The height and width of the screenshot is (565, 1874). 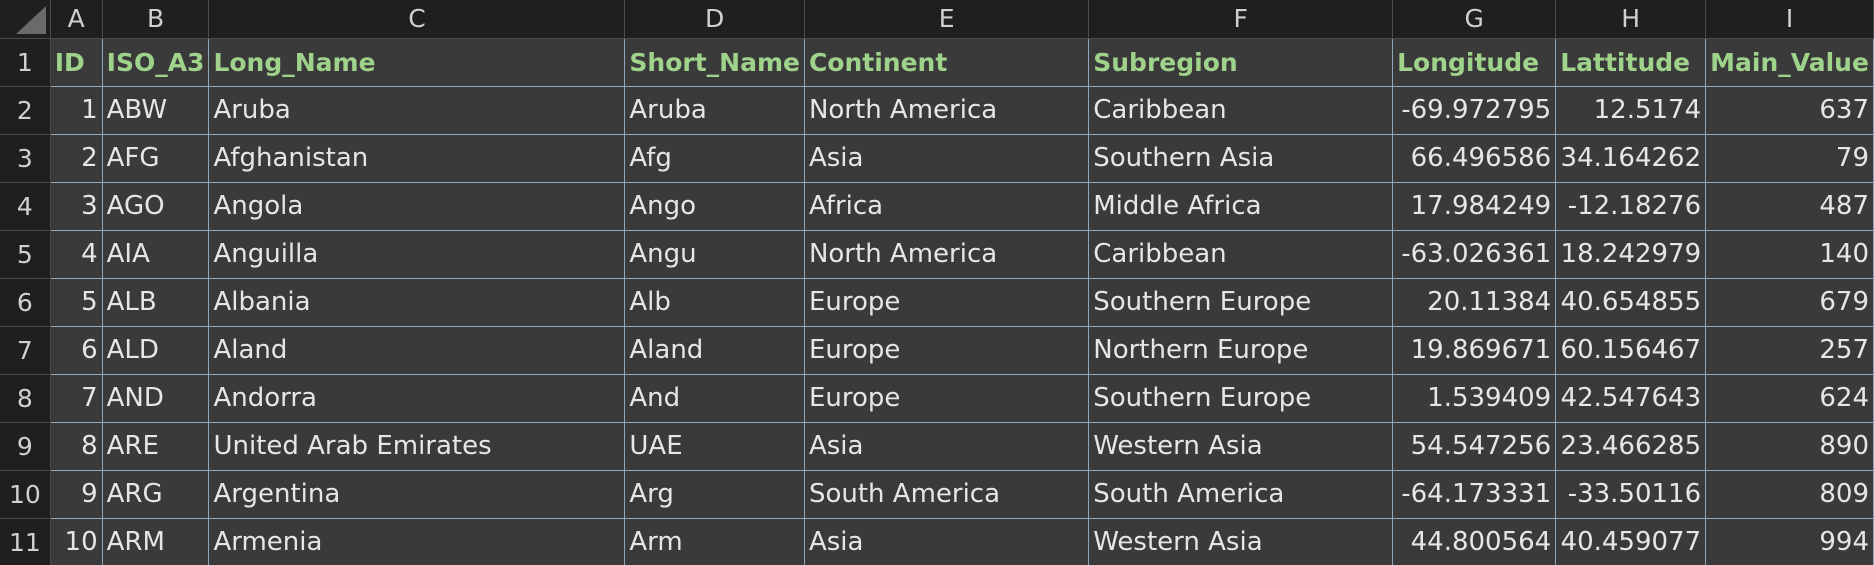 What do you see at coordinates (1789, 302) in the screenshot?
I see `cell-main-value: 679` at bounding box center [1789, 302].